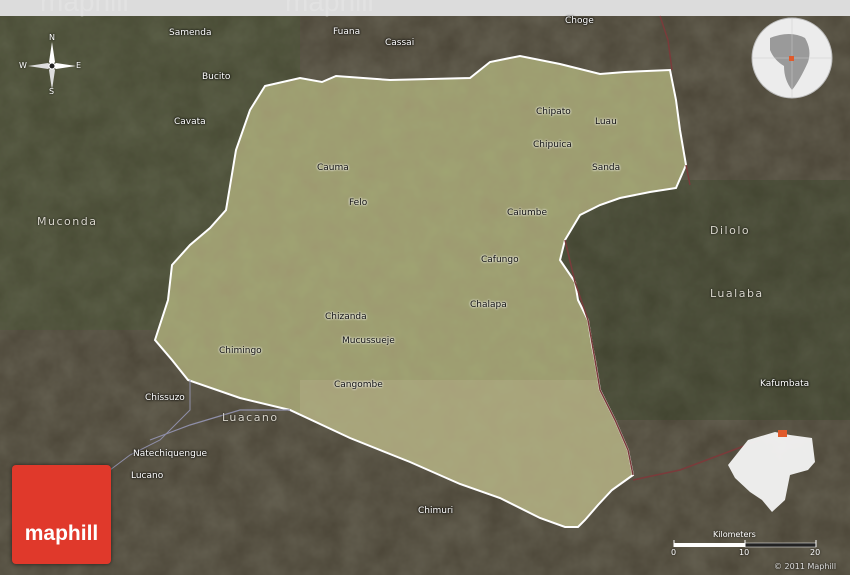 This screenshot has width=850, height=575. What do you see at coordinates (216, 77) in the screenshot?
I see `place-label: Bucito` at bounding box center [216, 77].